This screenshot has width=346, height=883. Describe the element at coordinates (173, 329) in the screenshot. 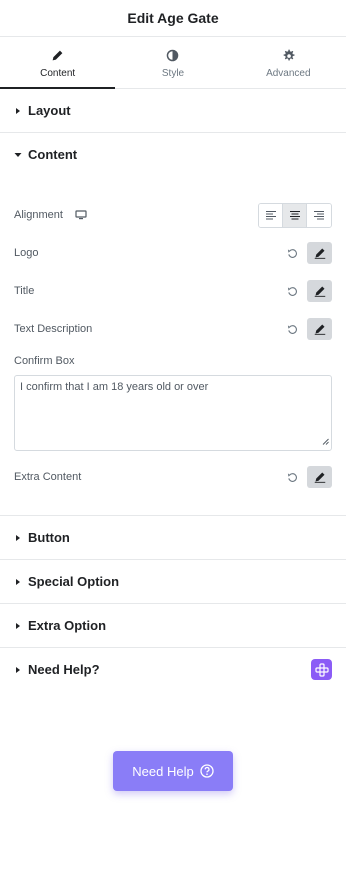

I see `text-description-control: Text Description` at that location.